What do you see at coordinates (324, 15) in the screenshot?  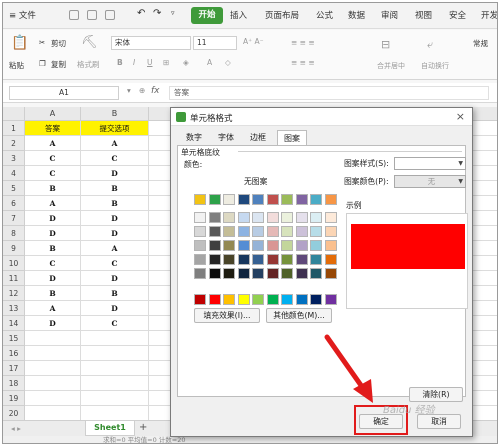 I see `tab-formula: 公式` at bounding box center [324, 15].